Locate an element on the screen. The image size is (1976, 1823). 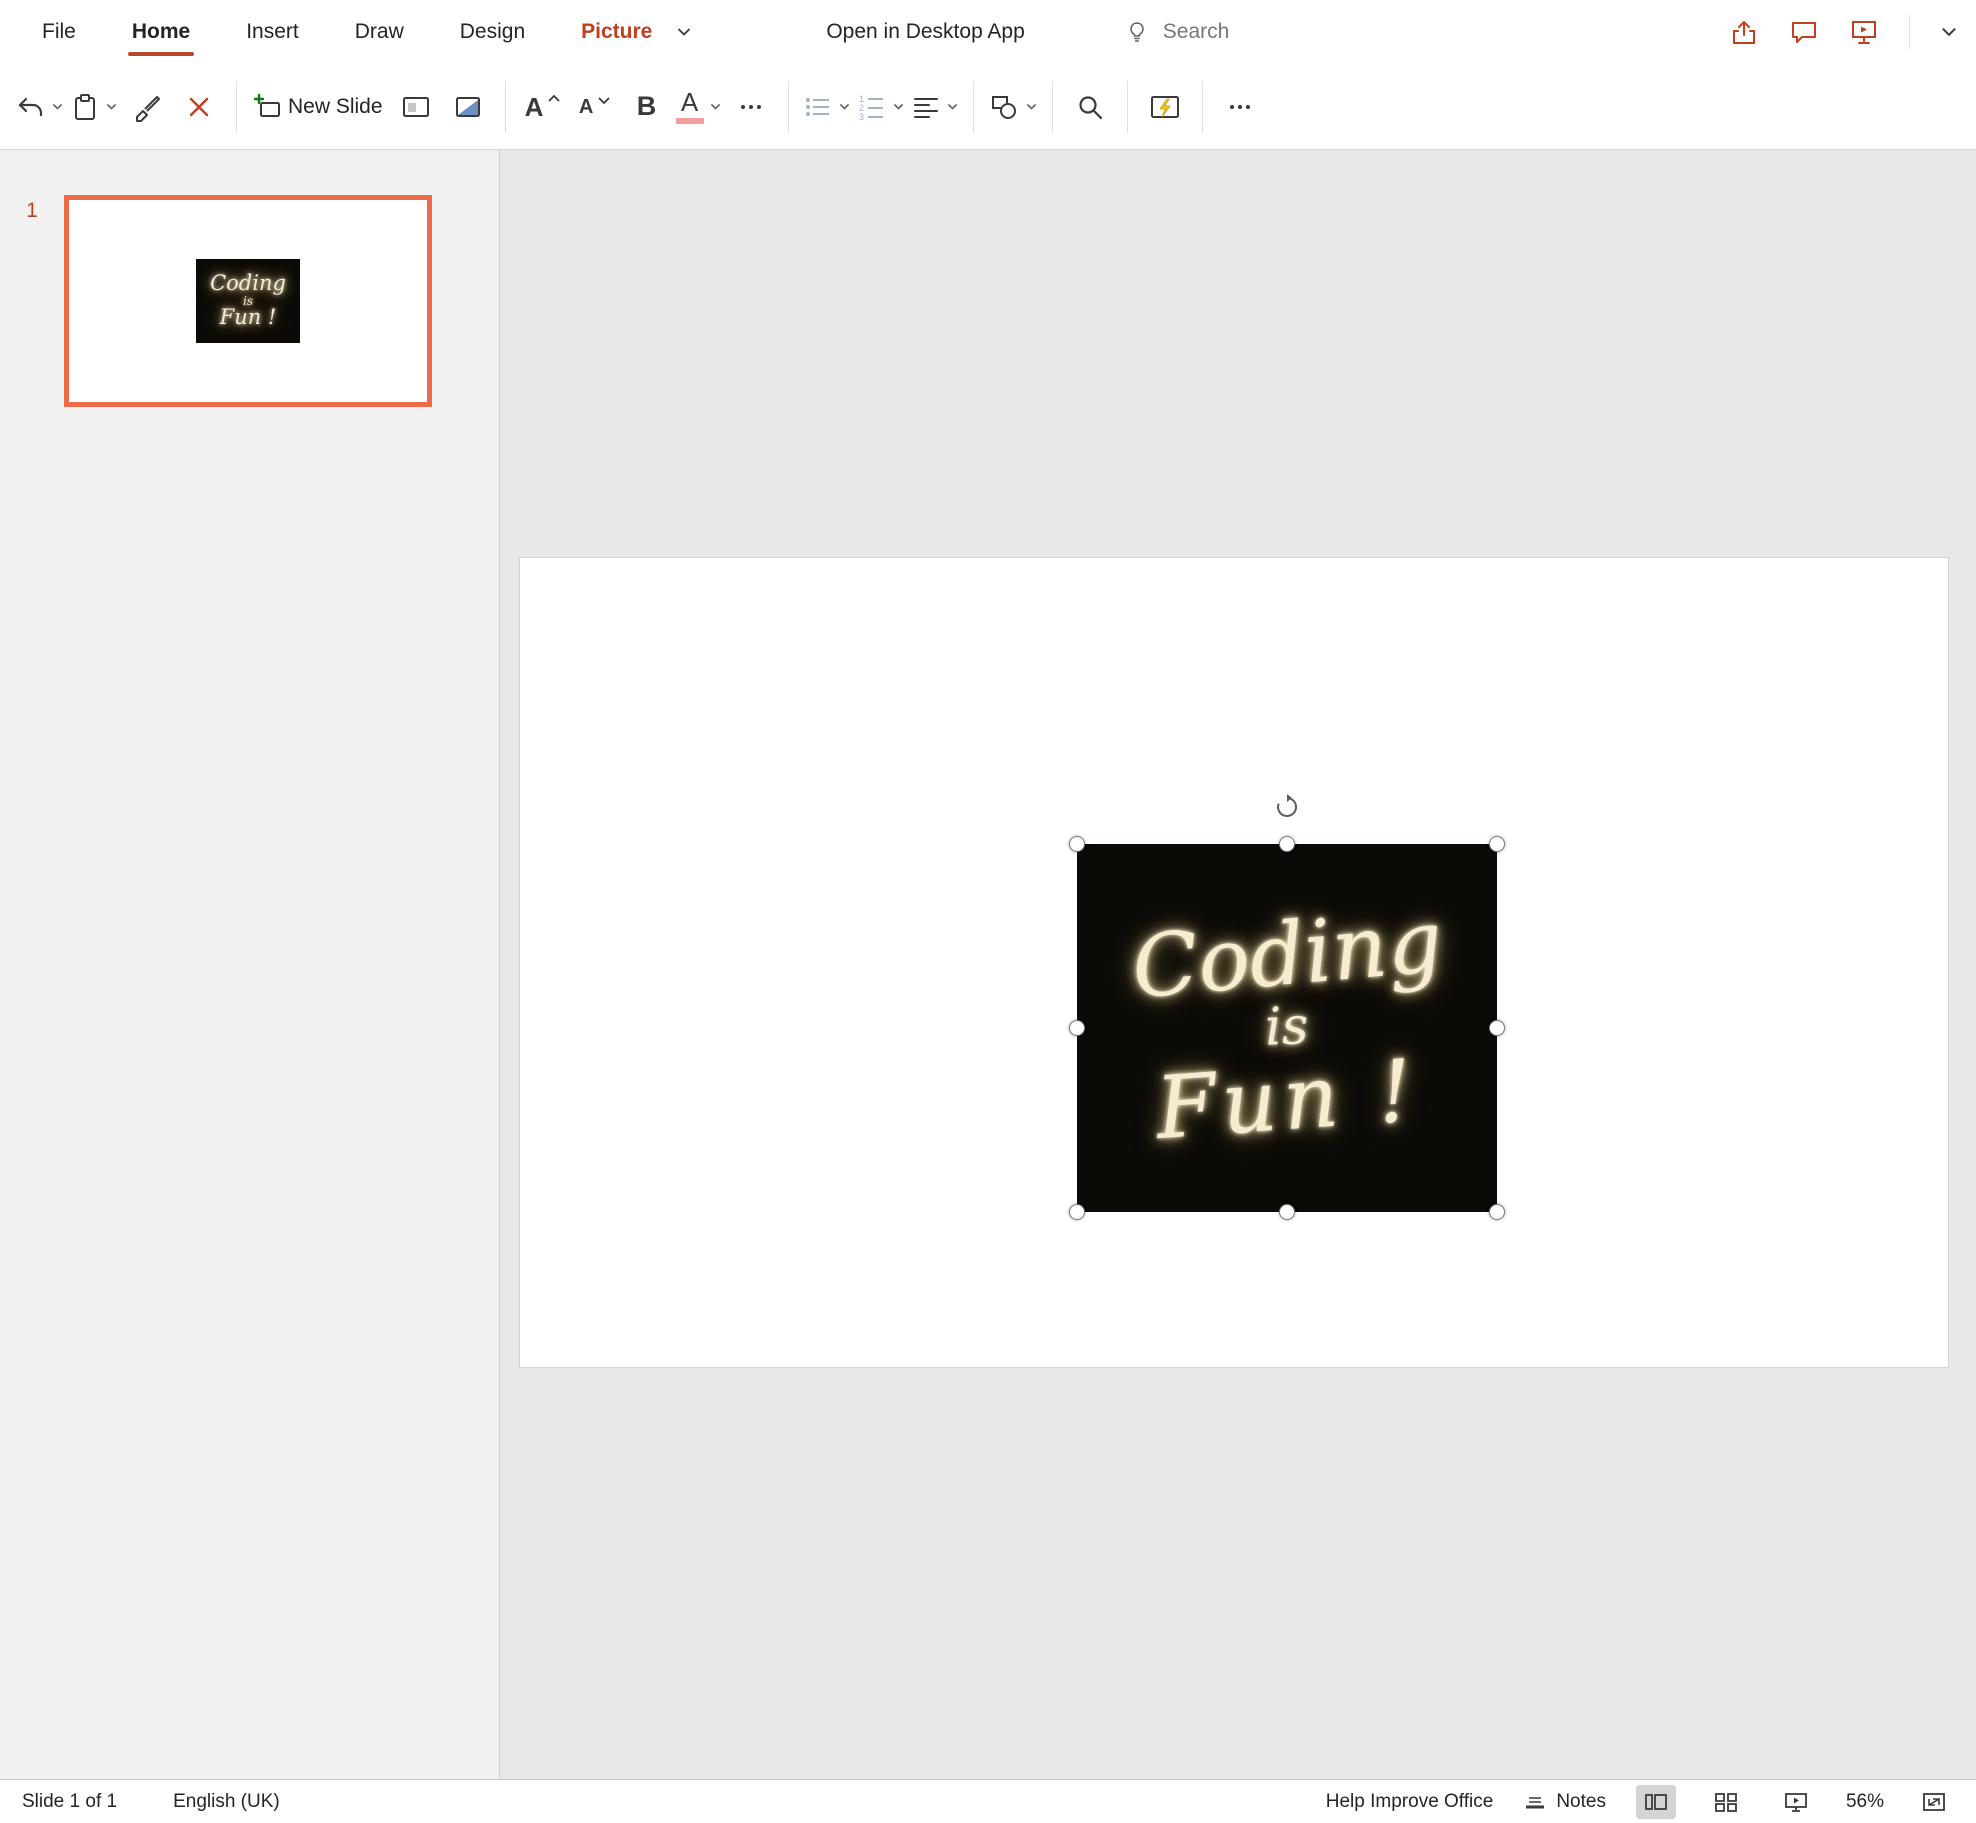
resize-handle-middle-left is located at coordinates (1077, 1028).